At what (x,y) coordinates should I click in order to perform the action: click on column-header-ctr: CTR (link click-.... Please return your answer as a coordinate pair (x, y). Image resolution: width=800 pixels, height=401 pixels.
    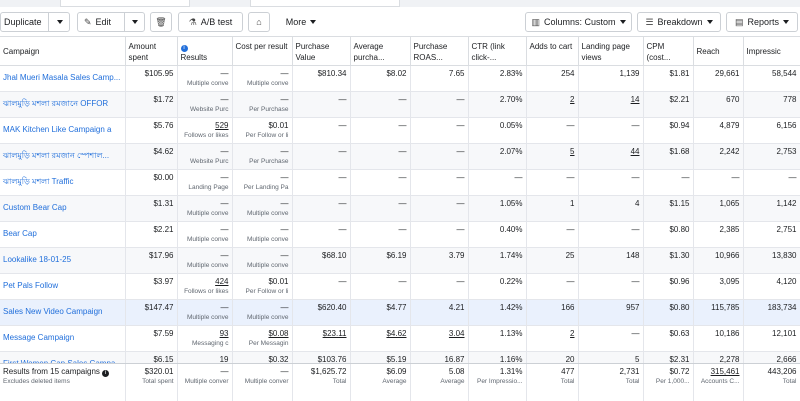
    Looking at the image, I should click on (497, 51).